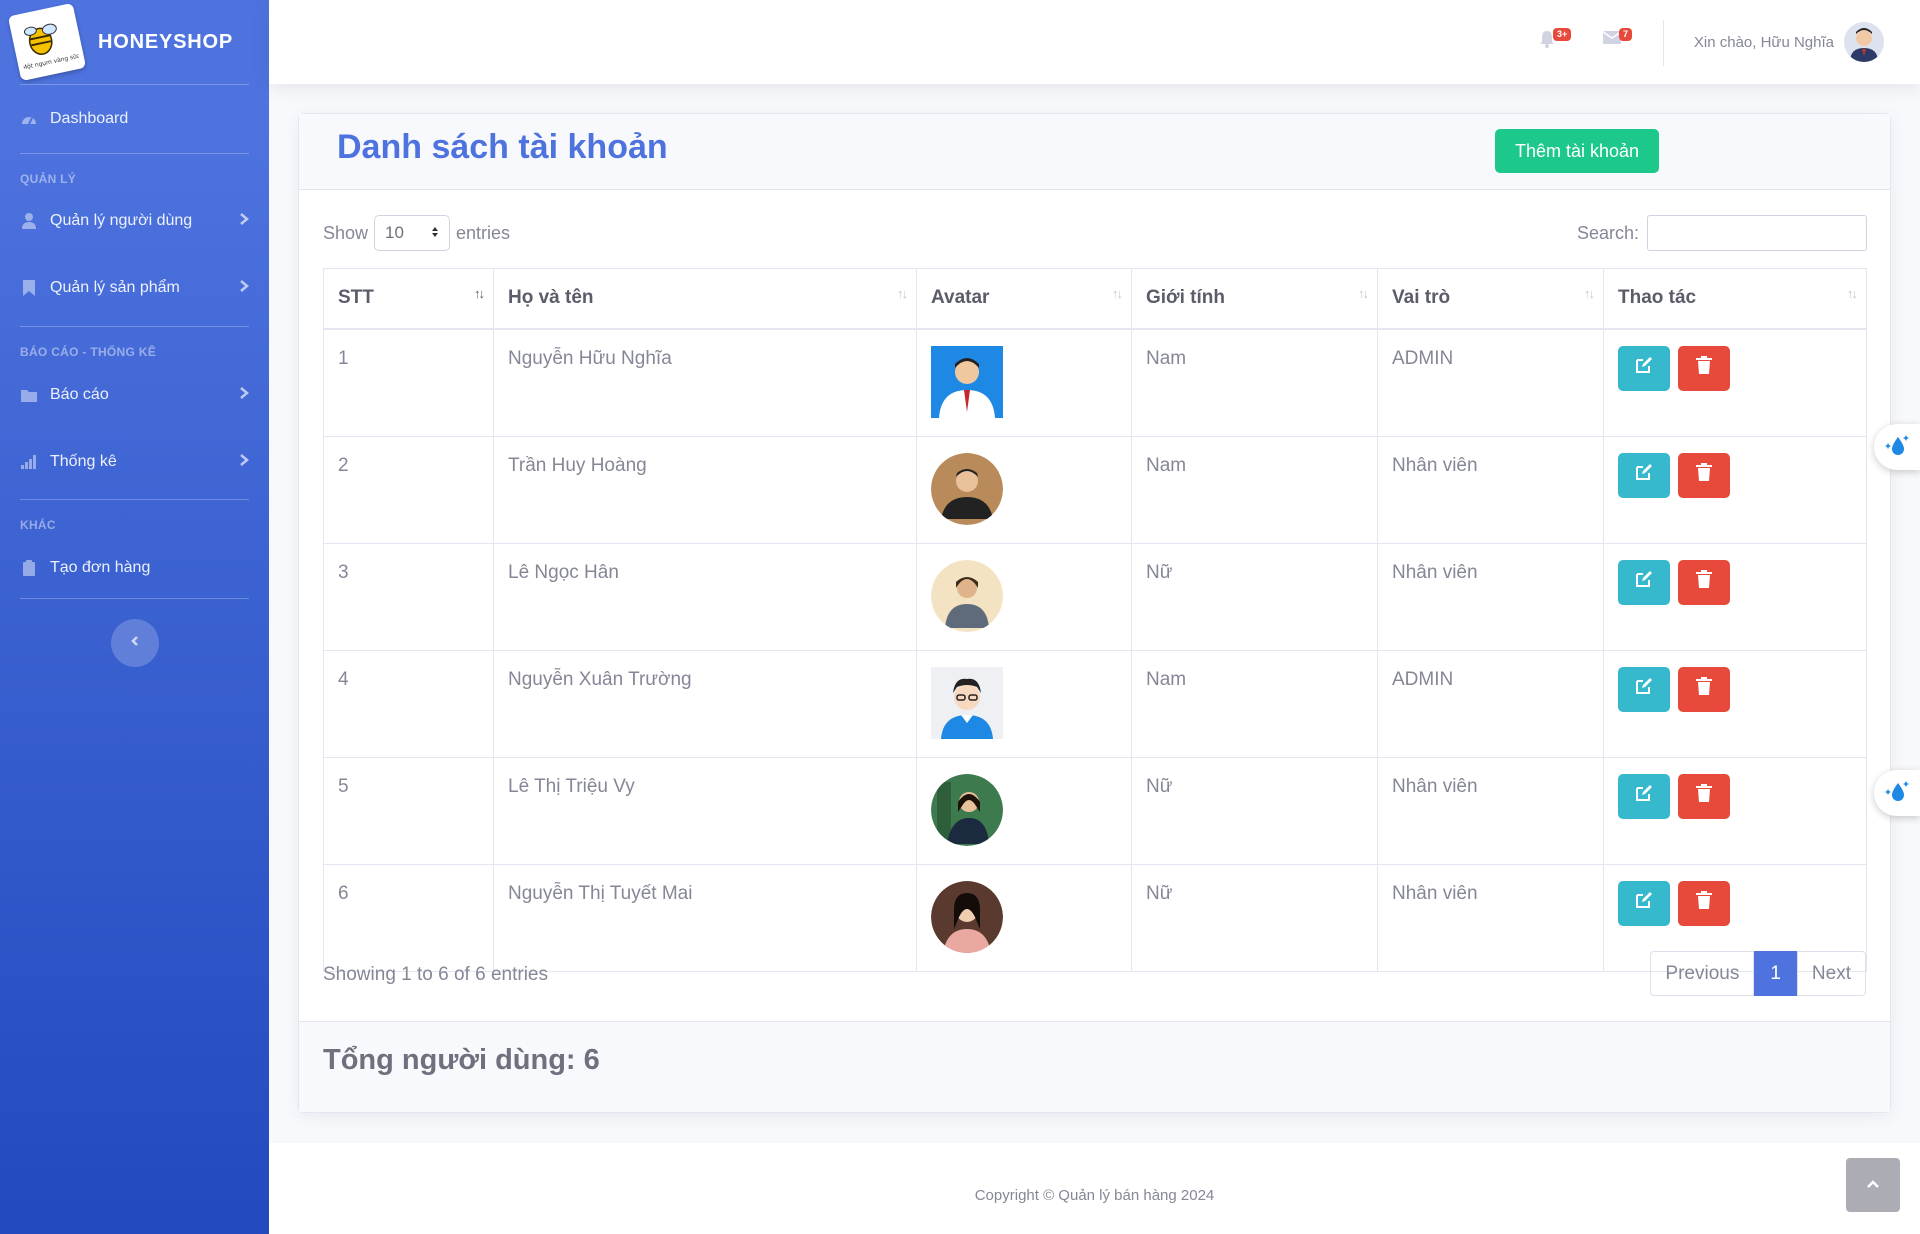 The image size is (1920, 1234). What do you see at coordinates (50, 61) in the screenshot?
I see `logo-caption: Một ngụm vàng sữa` at bounding box center [50, 61].